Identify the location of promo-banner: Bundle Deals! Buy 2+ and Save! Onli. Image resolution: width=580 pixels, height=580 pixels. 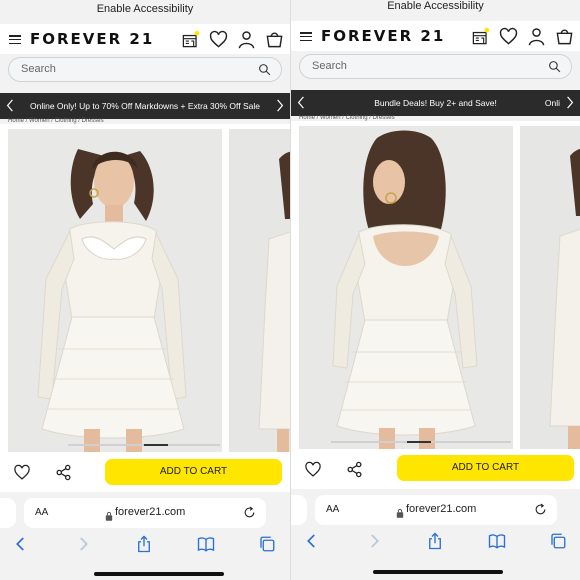
(435, 103).